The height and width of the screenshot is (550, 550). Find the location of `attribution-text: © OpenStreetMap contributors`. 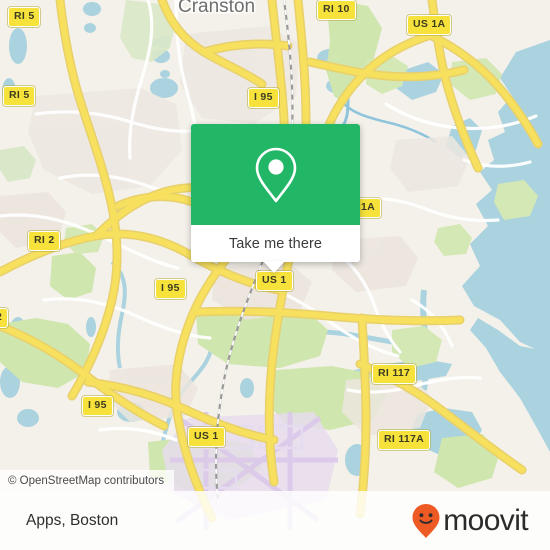

attribution-text: © OpenStreetMap contributors is located at coordinates (86, 480).